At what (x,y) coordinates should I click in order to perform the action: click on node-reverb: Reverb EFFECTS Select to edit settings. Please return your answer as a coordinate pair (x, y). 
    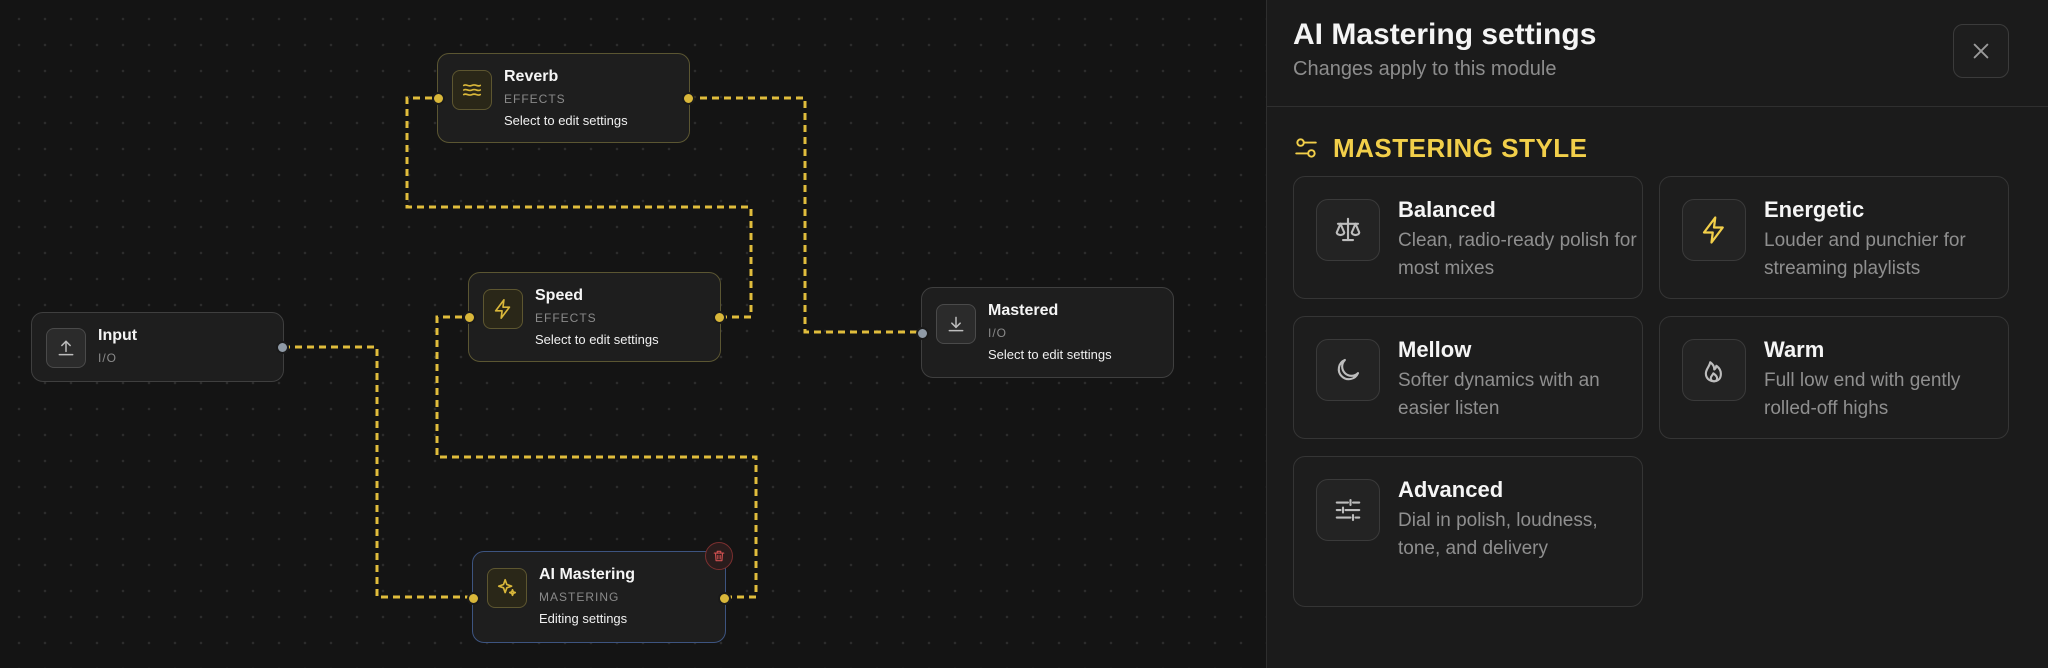
    Looking at the image, I should click on (563, 98).